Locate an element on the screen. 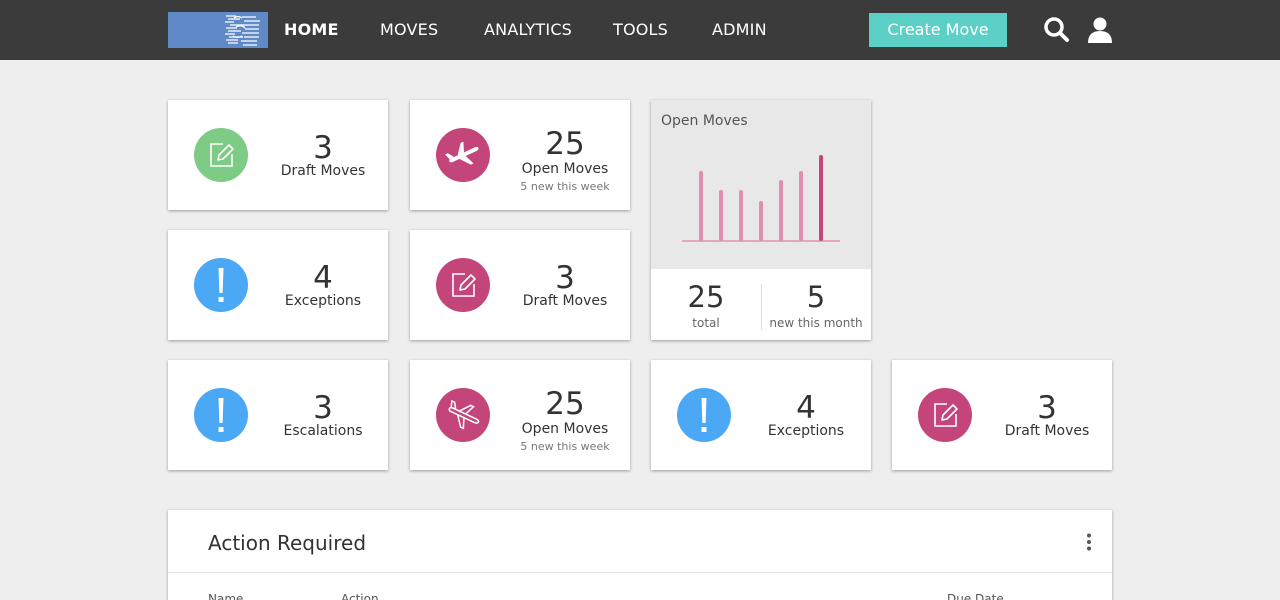  stat-new-value: 5 is located at coordinates (816, 297).